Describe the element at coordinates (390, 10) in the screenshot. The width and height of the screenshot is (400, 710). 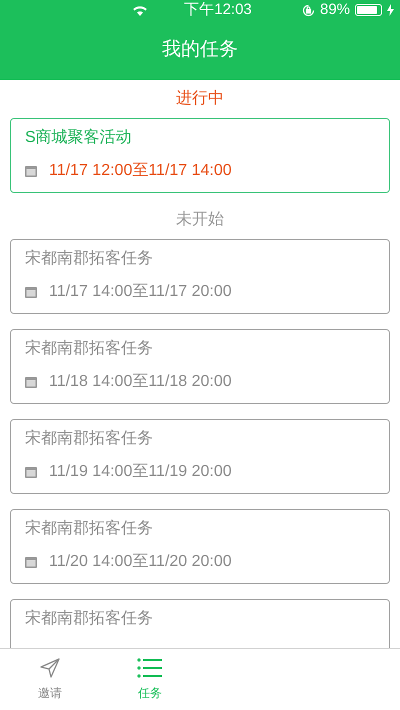
I see `charging-icon` at that location.